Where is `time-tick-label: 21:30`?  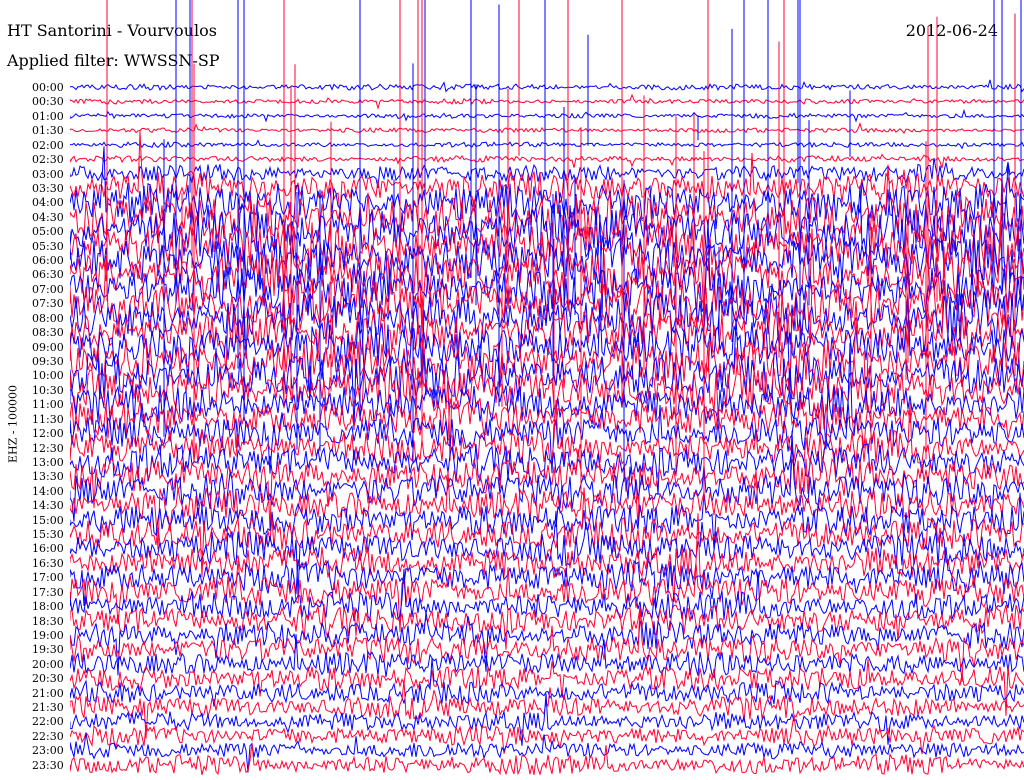 time-tick-label: 21:30 is located at coordinates (48, 708).